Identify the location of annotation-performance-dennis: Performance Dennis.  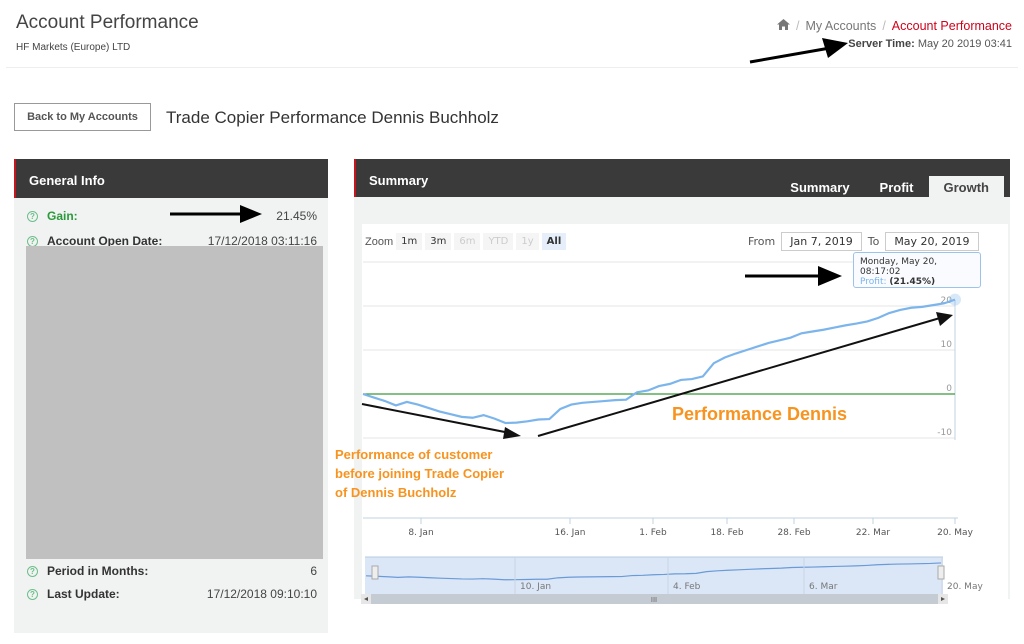
(760, 414).